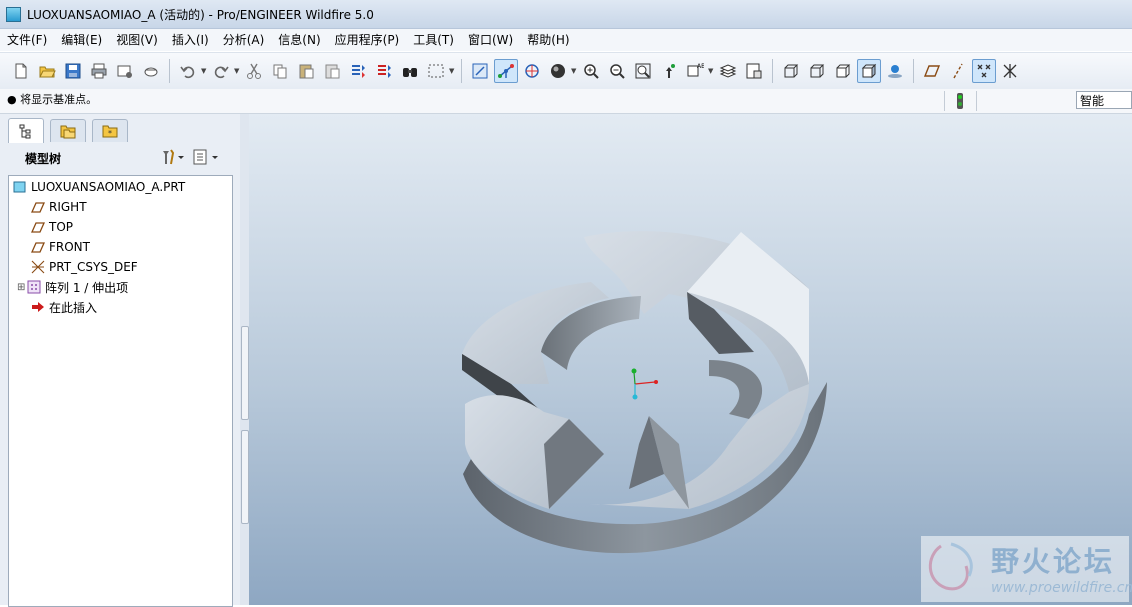 This screenshot has height=607, width=1132. I want to click on selection-box-icon, so click(436, 71).